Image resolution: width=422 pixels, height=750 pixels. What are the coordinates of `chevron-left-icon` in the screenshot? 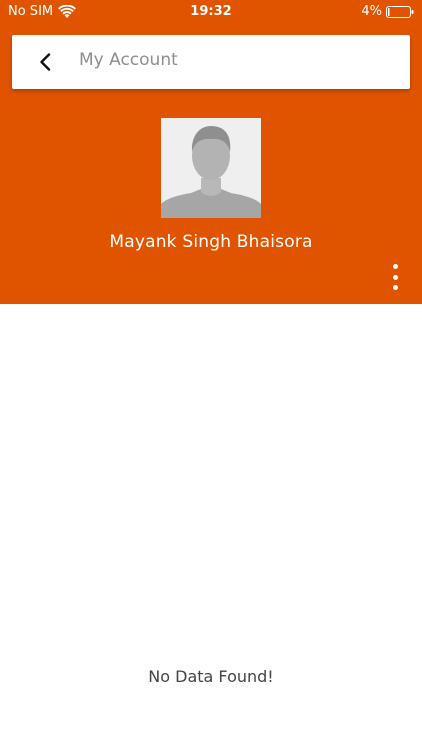 It's located at (45, 62).